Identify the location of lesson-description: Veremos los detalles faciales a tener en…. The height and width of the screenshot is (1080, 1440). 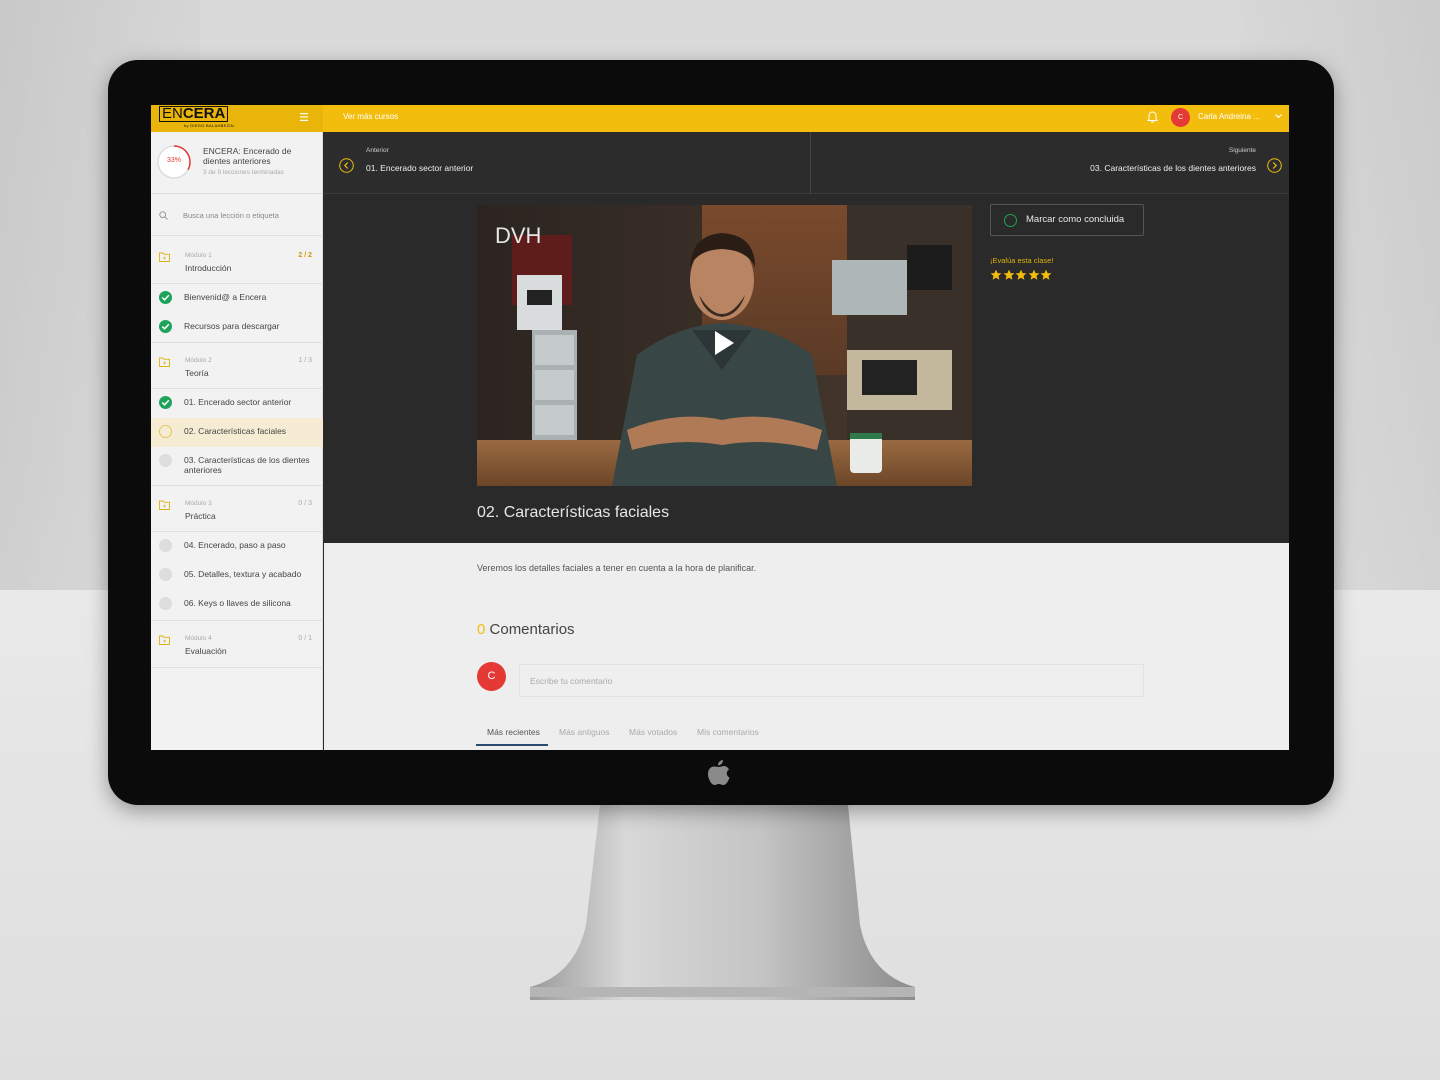
(617, 568).